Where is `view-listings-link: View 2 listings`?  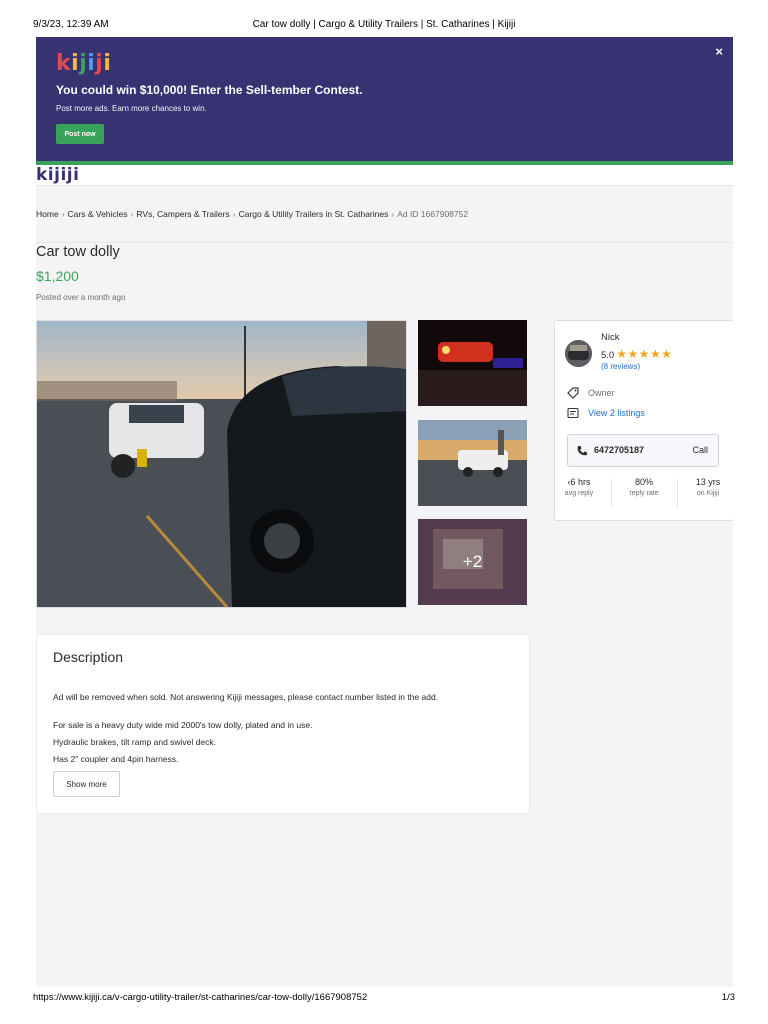
view-listings-link: View 2 listings is located at coordinates (606, 413).